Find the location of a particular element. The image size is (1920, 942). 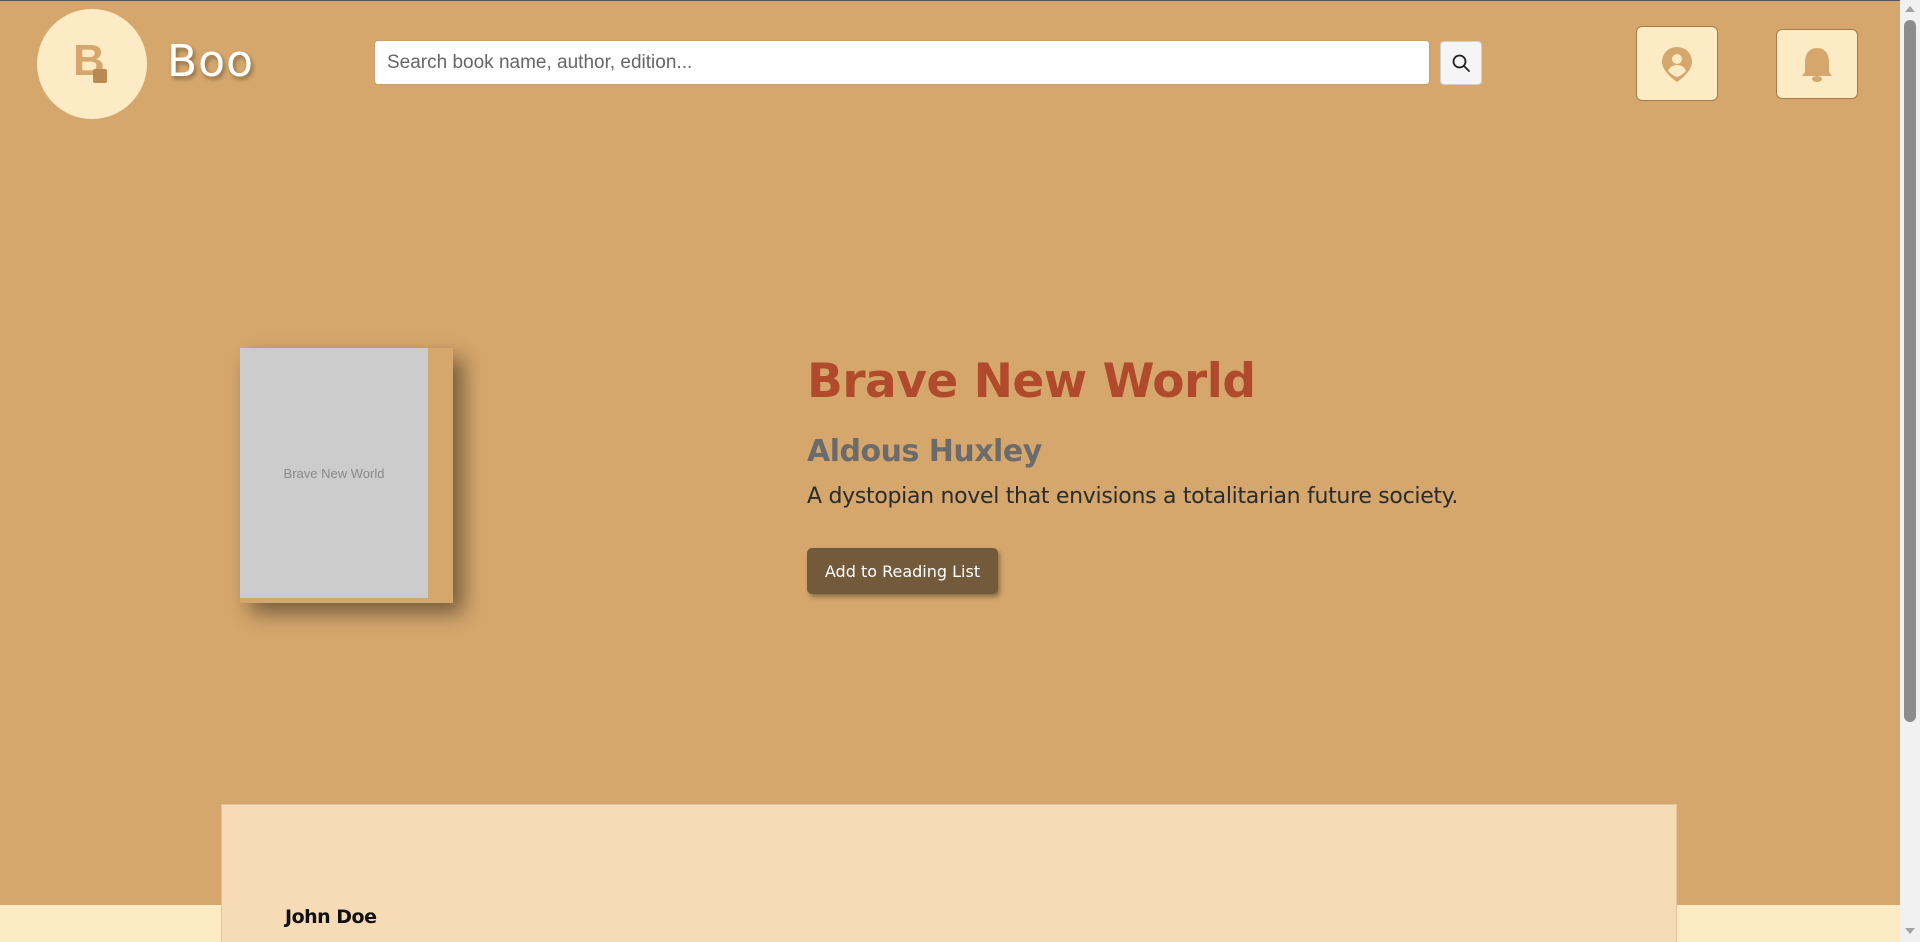

bell-icon is located at coordinates (1817, 65).